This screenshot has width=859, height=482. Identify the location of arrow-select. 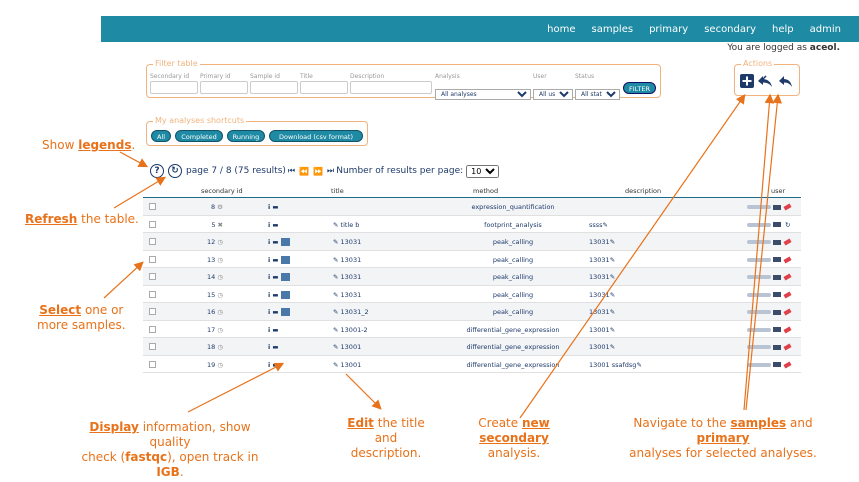
(123, 280).